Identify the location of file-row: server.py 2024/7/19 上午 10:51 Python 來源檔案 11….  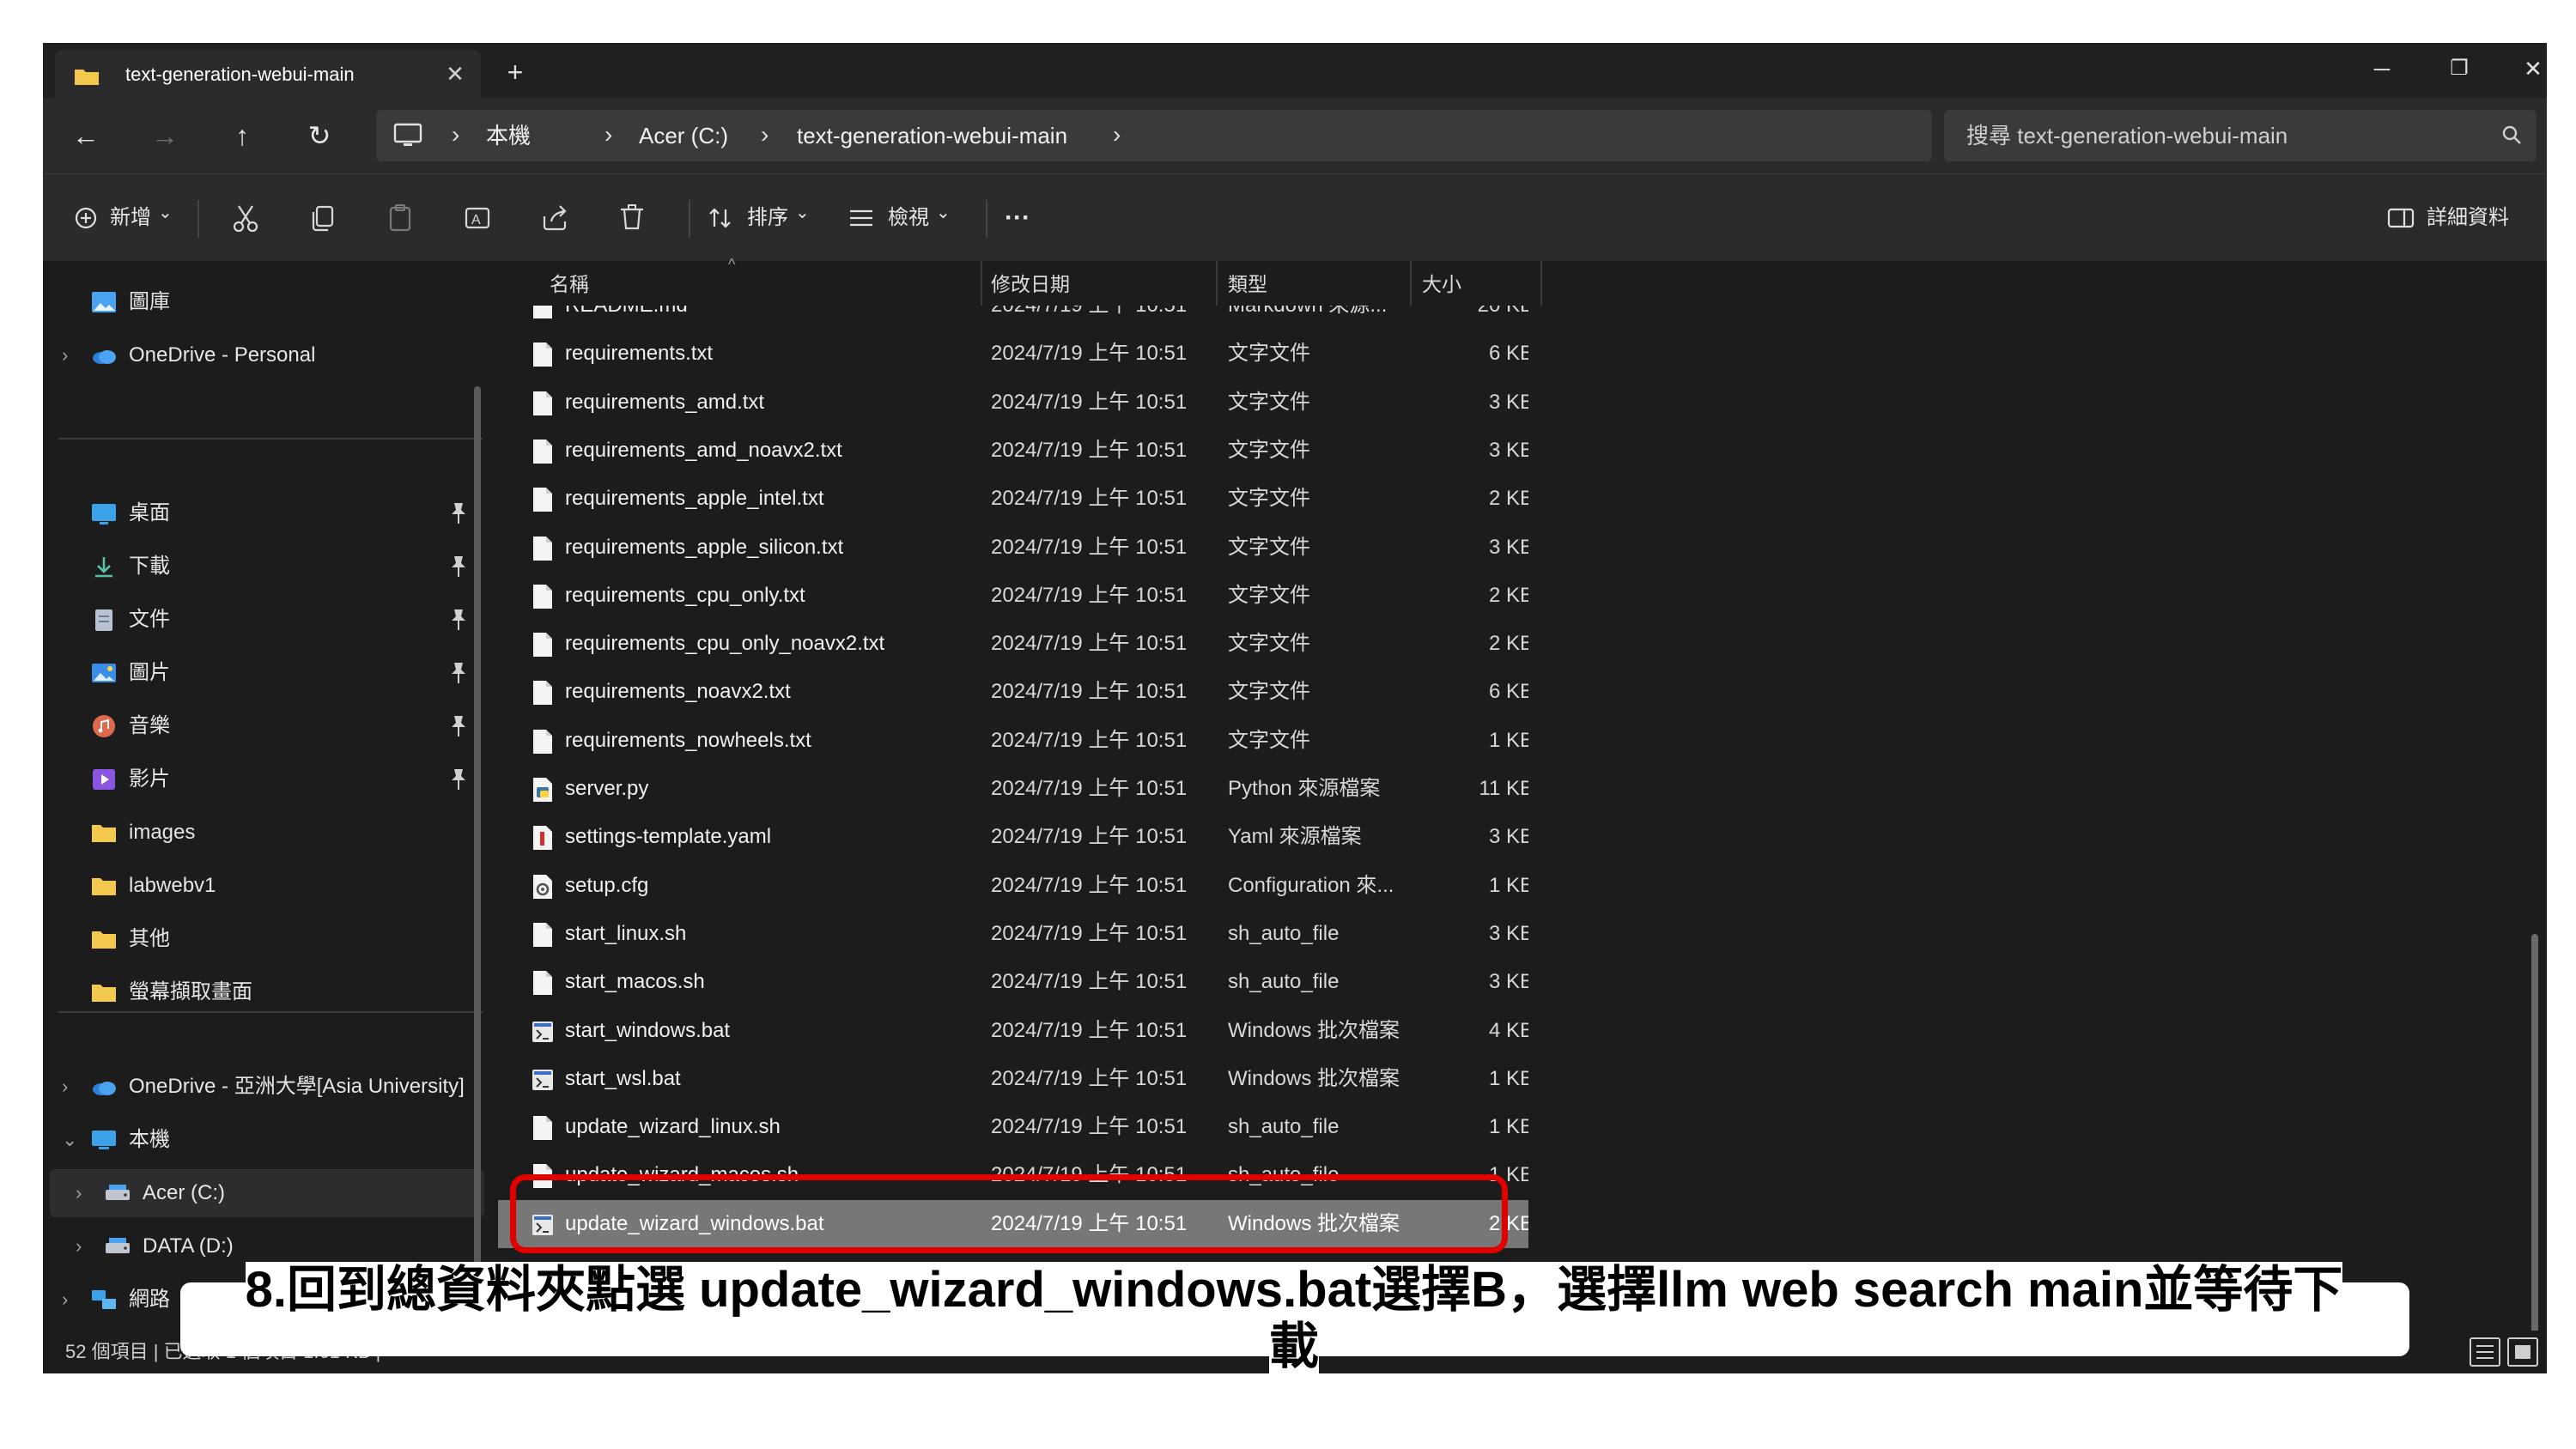
(1013, 789).